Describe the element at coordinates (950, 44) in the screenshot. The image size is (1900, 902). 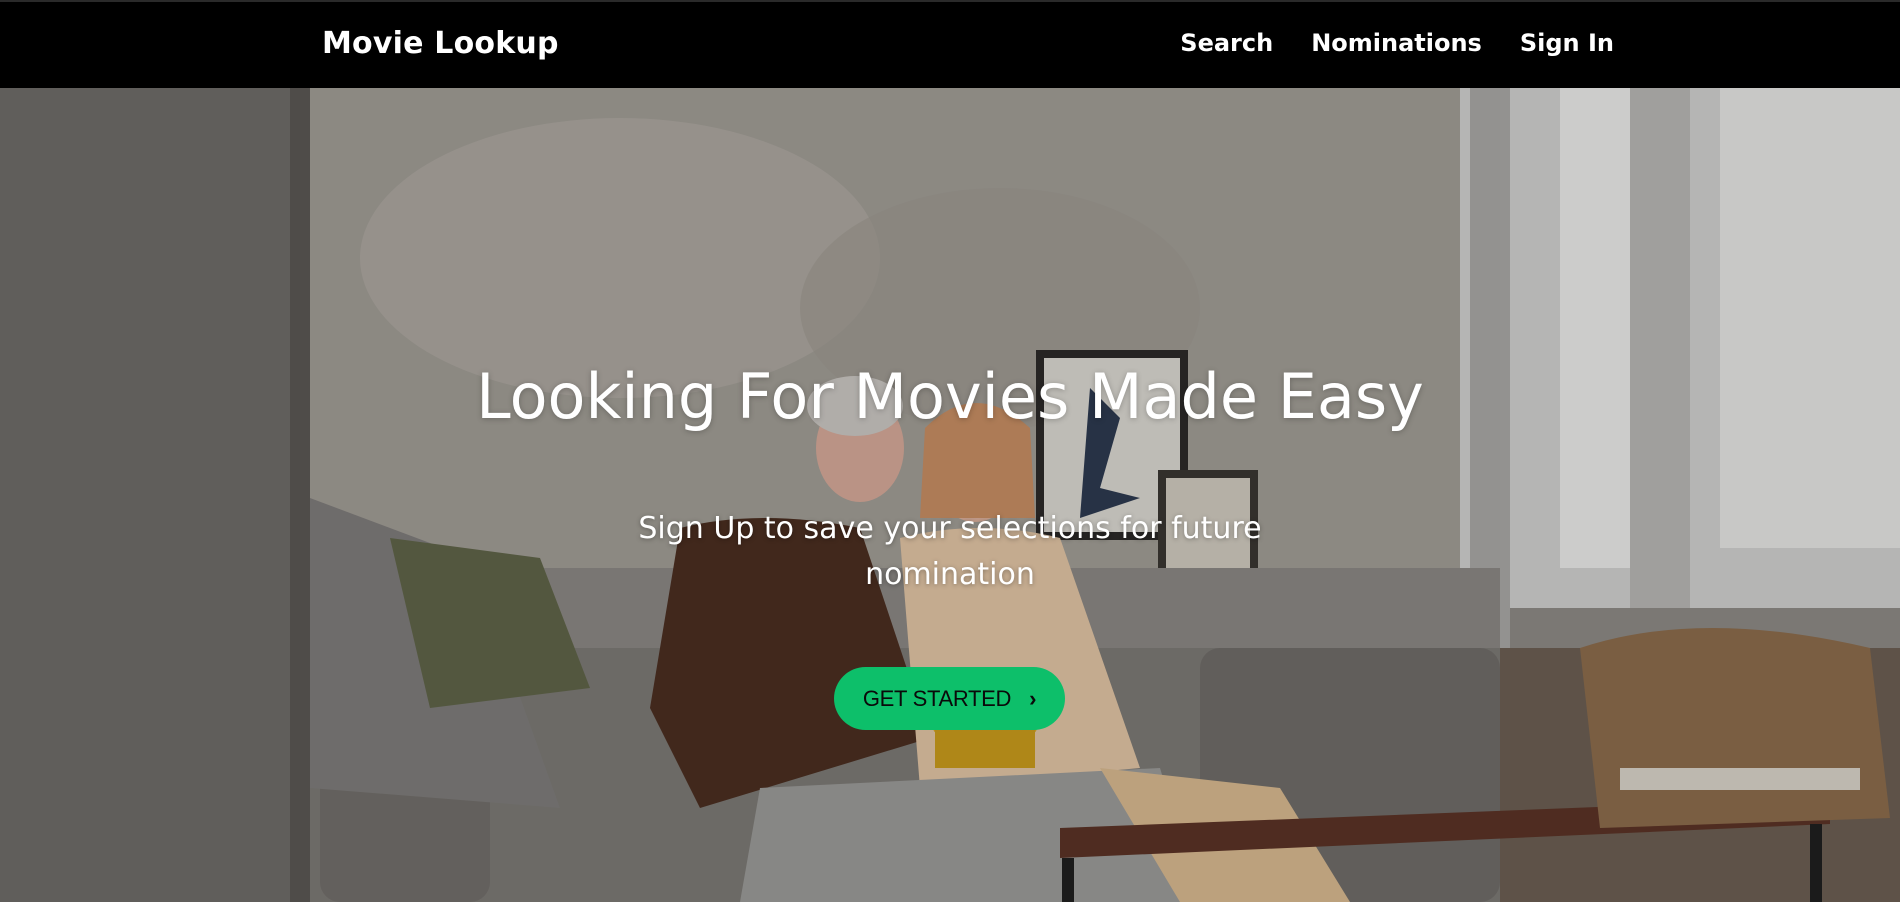
I see `navbar: Movie Lookup Search Nominations Sign In` at that location.